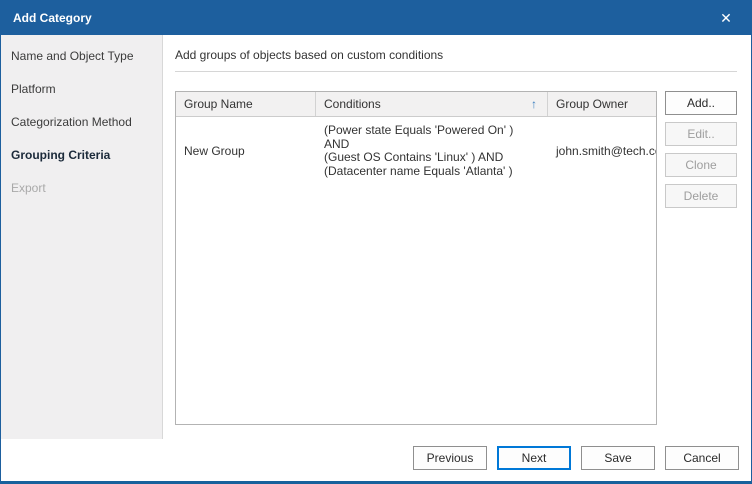 Image resolution: width=752 pixels, height=484 pixels. Describe the element at coordinates (450, 458) in the screenshot. I see `previous-button: Previous` at that location.